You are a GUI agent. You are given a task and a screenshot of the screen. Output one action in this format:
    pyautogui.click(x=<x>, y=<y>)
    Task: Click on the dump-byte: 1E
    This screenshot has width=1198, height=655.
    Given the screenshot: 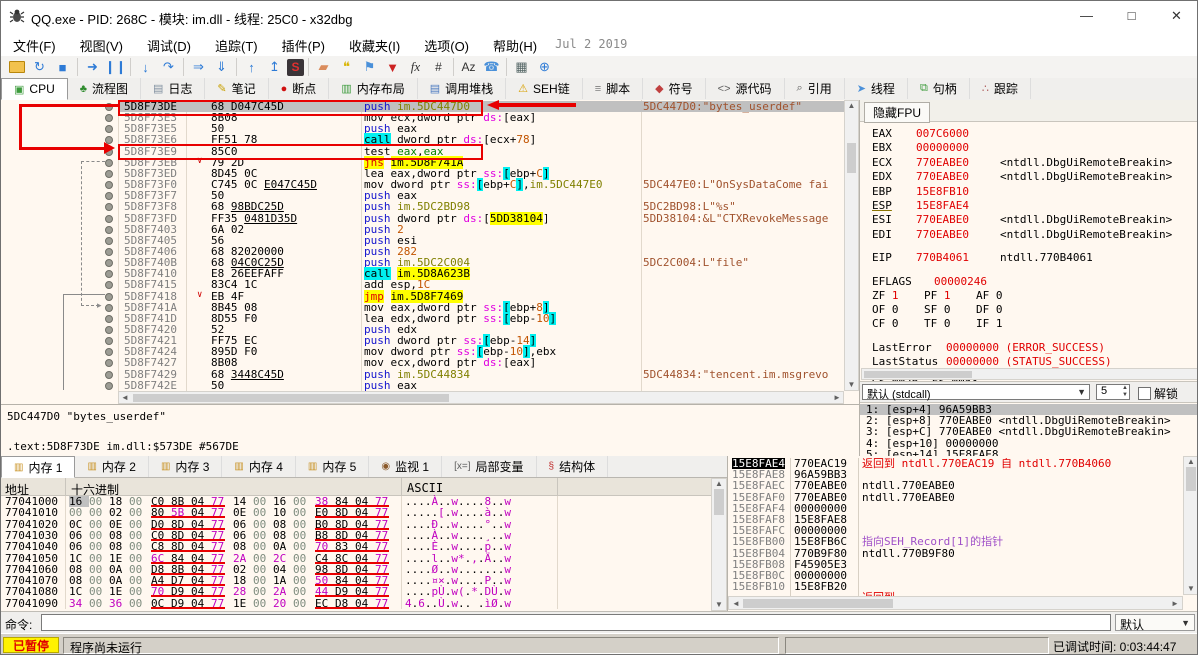 What is the action you would take?
    pyautogui.click(x=119, y=591)
    